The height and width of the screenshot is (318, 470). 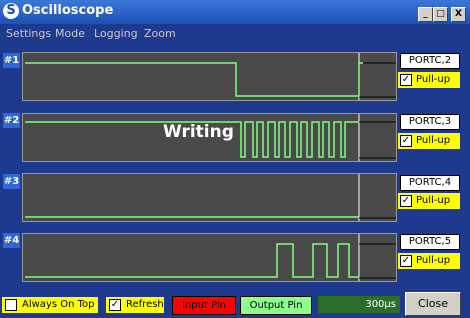 What do you see at coordinates (68, 10) in the screenshot?
I see `window-title: Oscilloscope` at bounding box center [68, 10].